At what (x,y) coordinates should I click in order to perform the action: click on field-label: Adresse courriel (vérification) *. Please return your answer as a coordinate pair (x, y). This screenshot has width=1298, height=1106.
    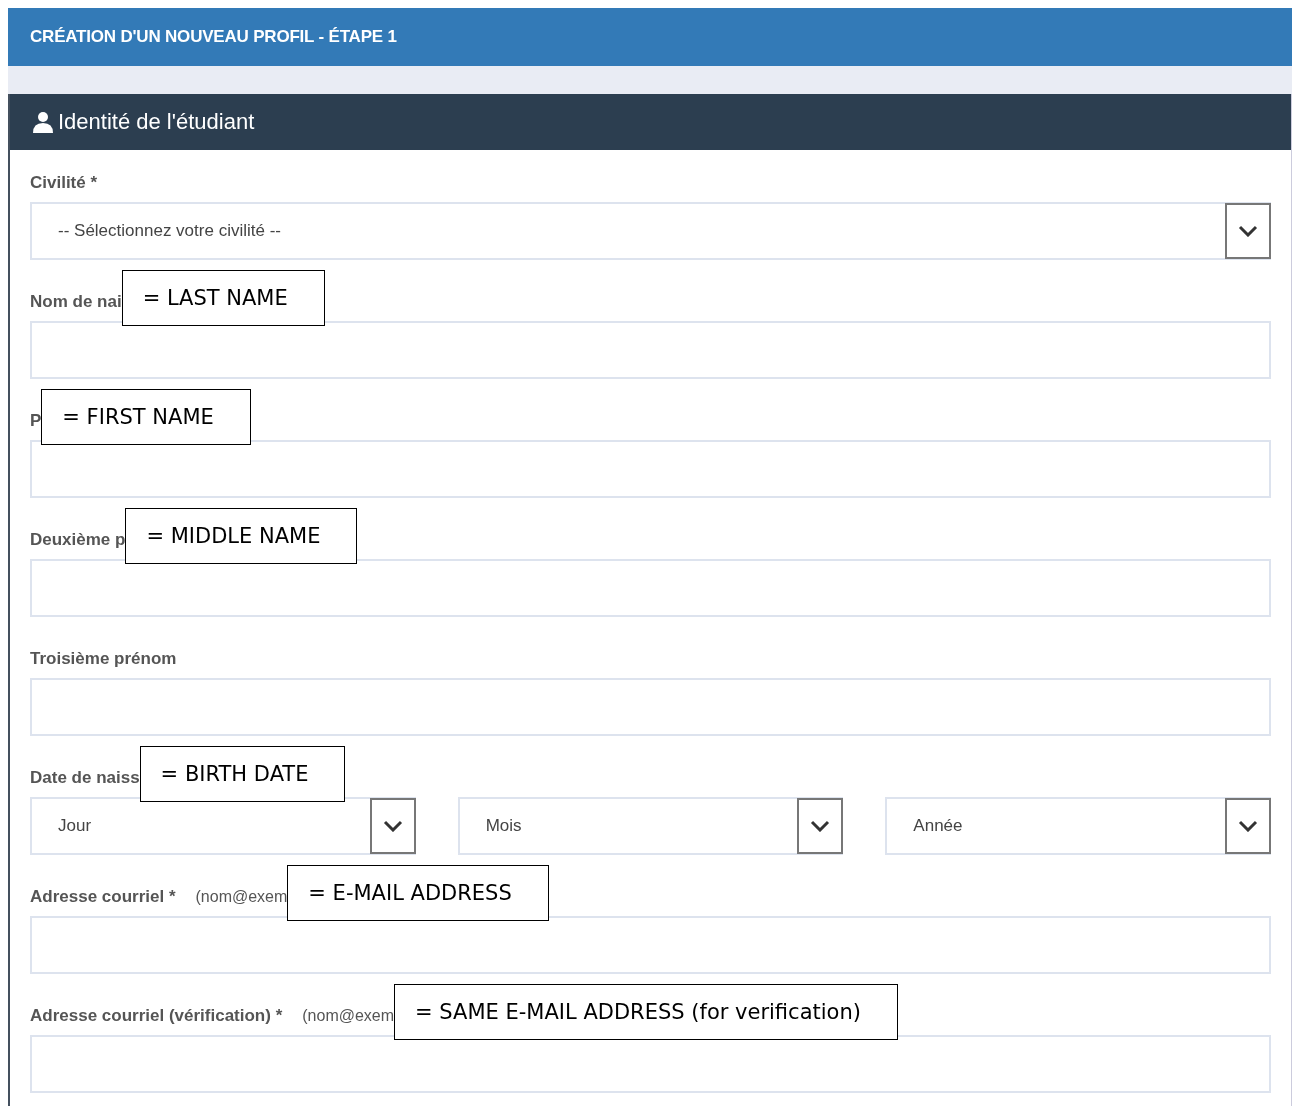
    Looking at the image, I should click on (156, 1016).